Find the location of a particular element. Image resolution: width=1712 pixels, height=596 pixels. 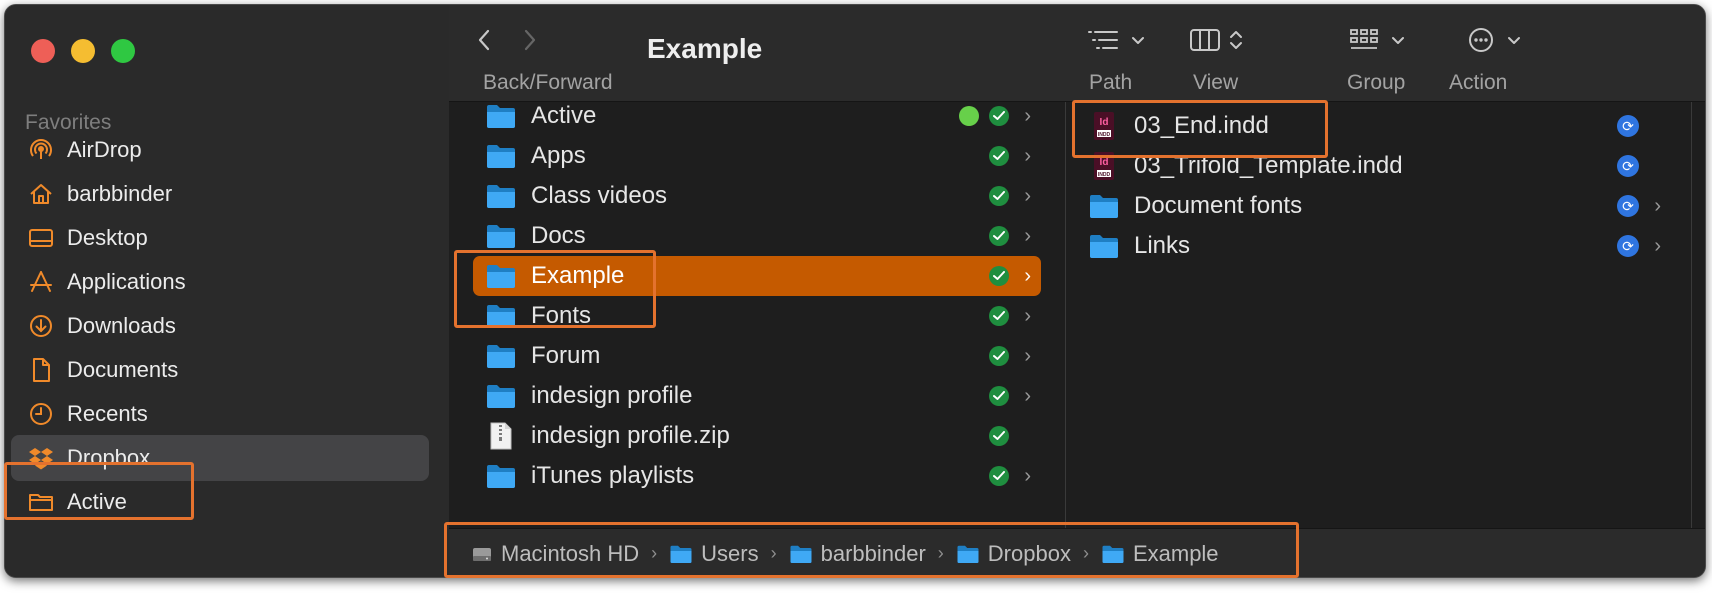

green-tag-icon is located at coordinates (969, 116).